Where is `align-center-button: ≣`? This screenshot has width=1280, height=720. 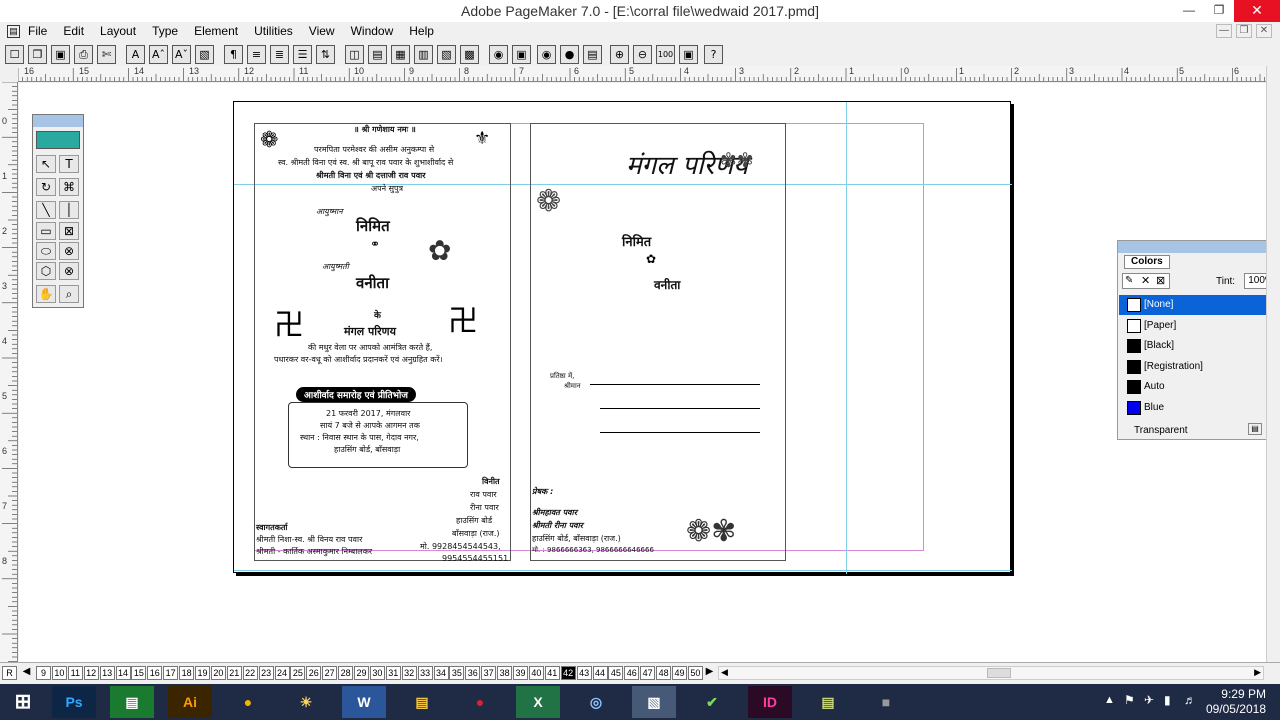
align-center-button: ≣ is located at coordinates (279, 54).